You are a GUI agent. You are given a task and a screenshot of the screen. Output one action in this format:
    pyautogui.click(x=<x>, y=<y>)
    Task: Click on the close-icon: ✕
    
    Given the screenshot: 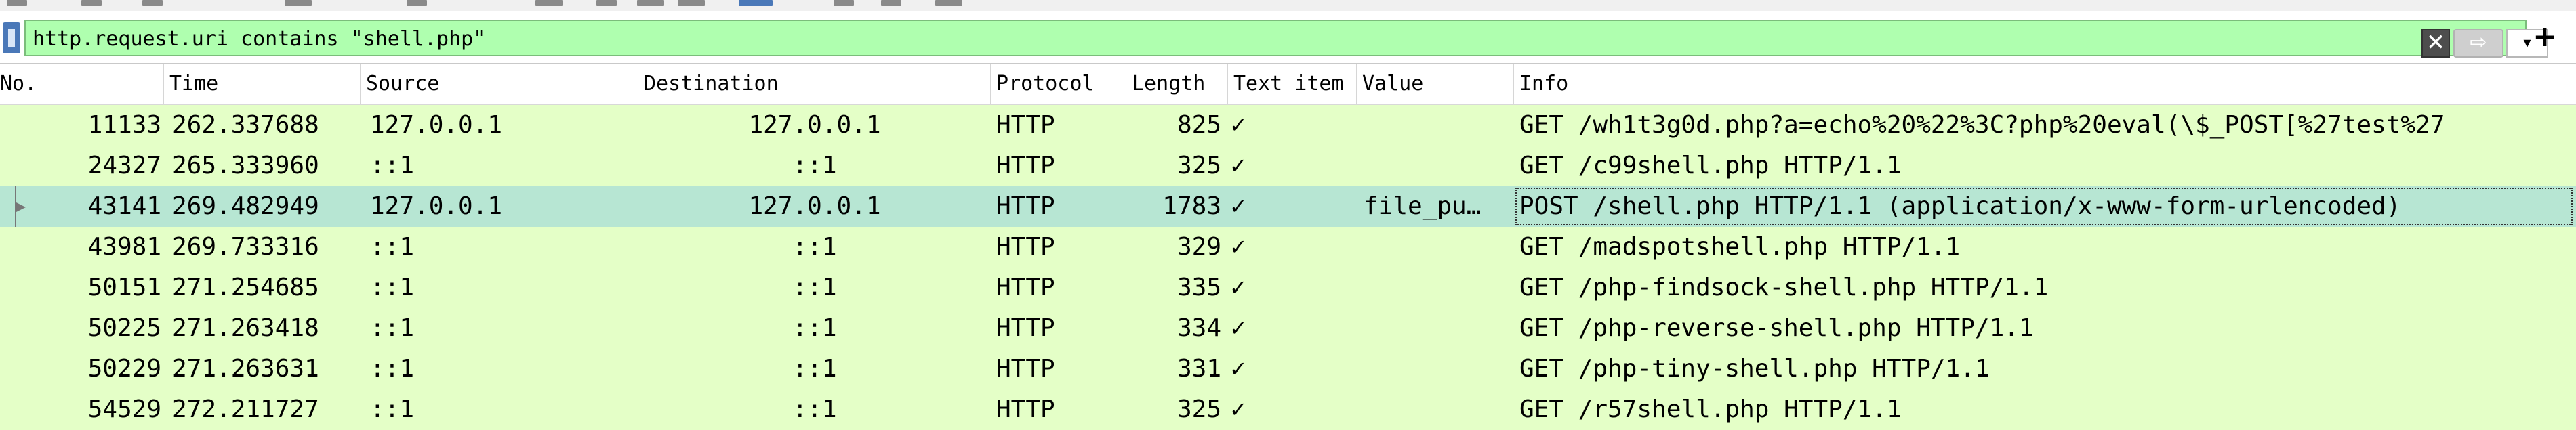 What is the action you would take?
    pyautogui.click(x=2436, y=43)
    